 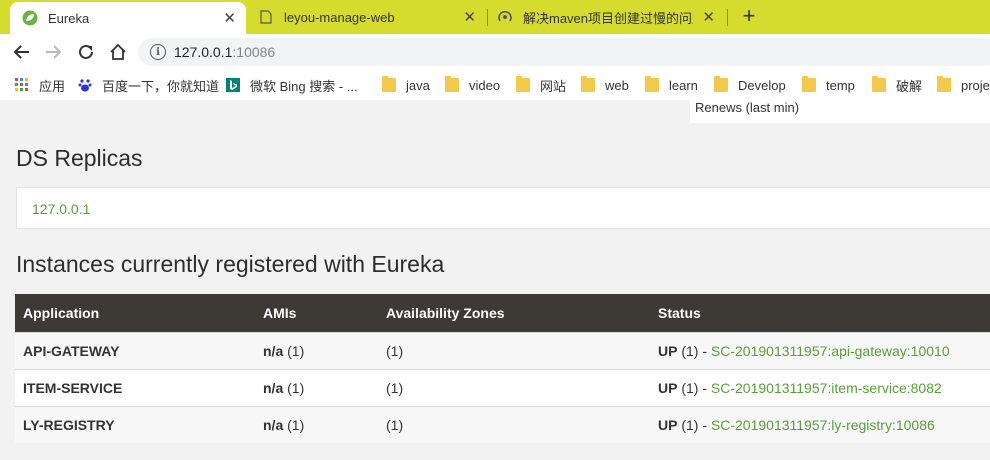 I want to click on instance-link: SC-201901311957:api-gateway:10010, so click(x=830, y=351).